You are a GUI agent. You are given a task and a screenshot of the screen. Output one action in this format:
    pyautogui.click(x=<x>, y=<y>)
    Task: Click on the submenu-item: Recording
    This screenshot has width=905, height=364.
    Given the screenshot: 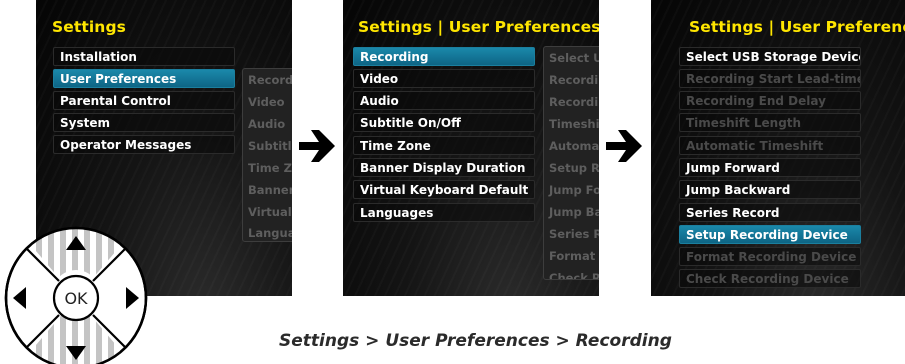 What is the action you would take?
    pyautogui.click(x=270, y=80)
    